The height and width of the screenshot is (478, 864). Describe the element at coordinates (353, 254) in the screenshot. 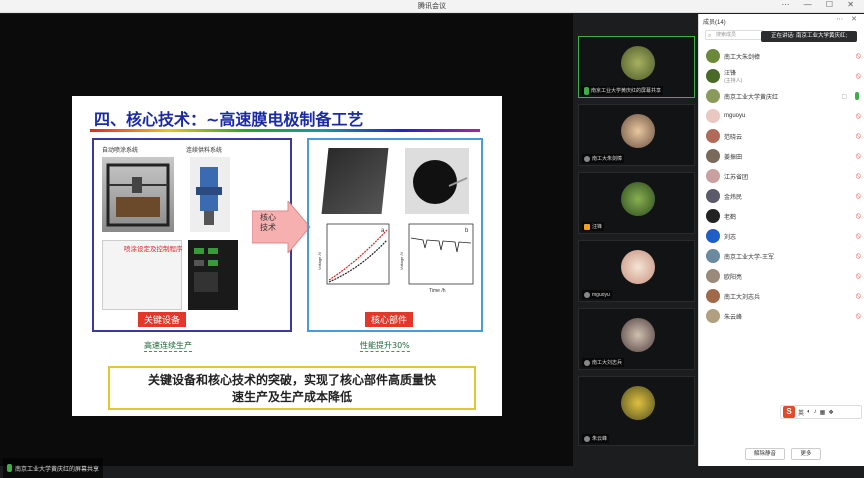

I see `polarization-chart: a Voltage /V` at that location.